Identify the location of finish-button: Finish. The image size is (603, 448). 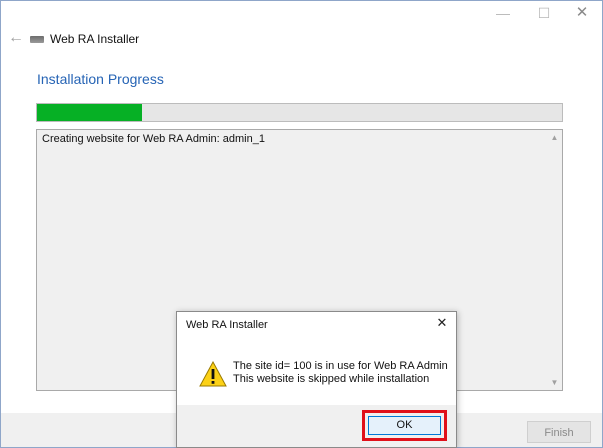
(559, 432).